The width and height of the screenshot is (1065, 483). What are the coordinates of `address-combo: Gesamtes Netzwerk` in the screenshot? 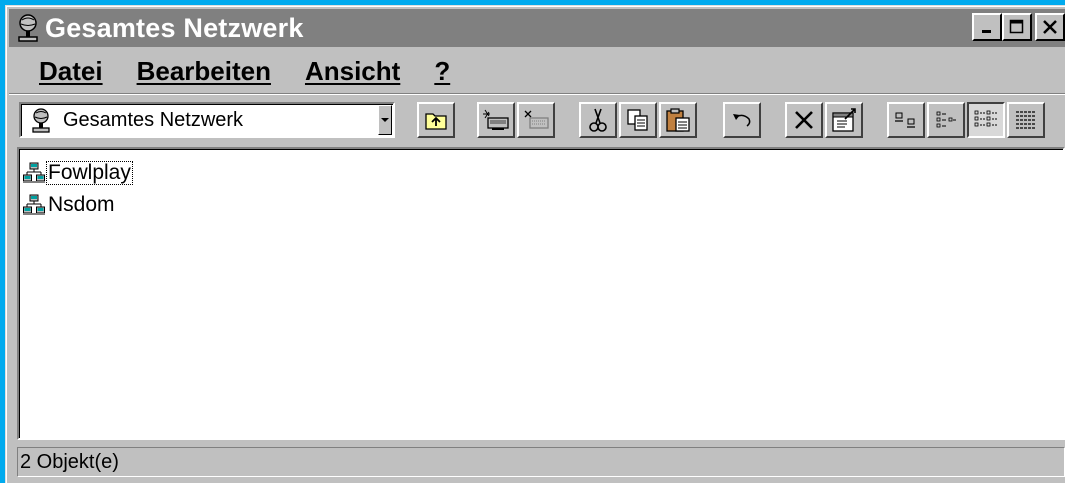 It's located at (207, 120).